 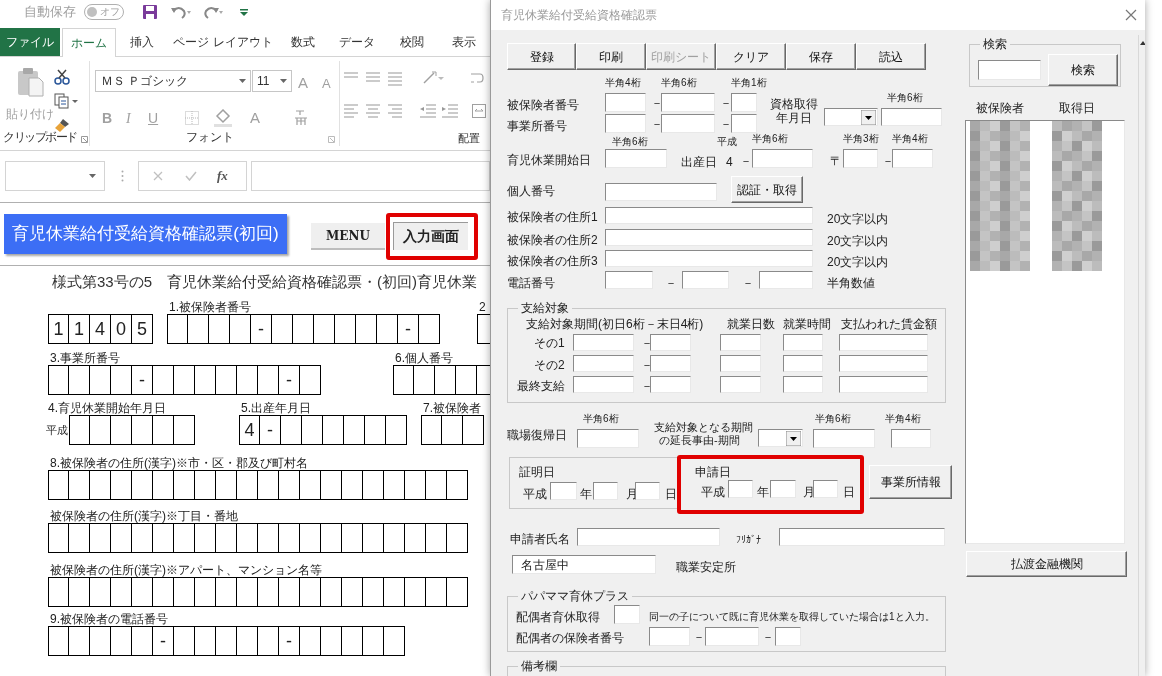 What do you see at coordinates (891, 56) in the screenshot?
I see `button: 読込` at bounding box center [891, 56].